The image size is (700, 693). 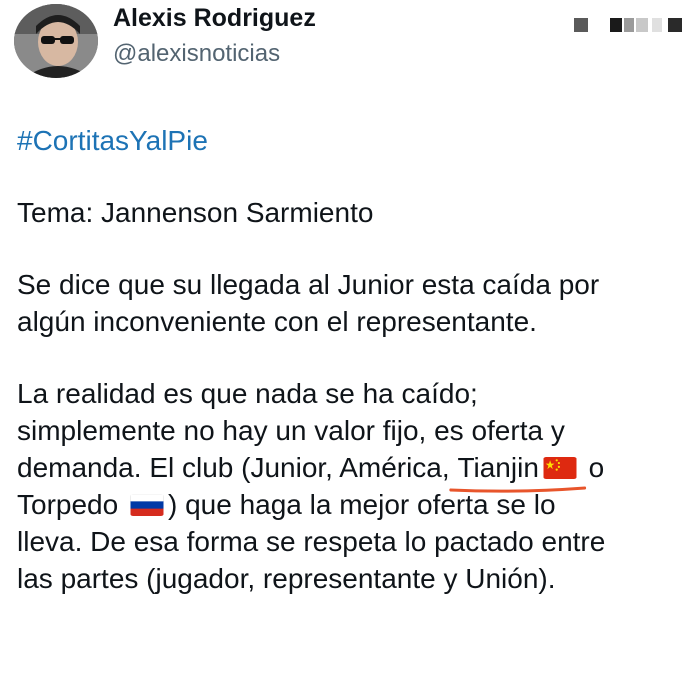 I want to click on paragraph-2-line-1: La realidad es que nada se ha caído;, so click(x=247, y=393).